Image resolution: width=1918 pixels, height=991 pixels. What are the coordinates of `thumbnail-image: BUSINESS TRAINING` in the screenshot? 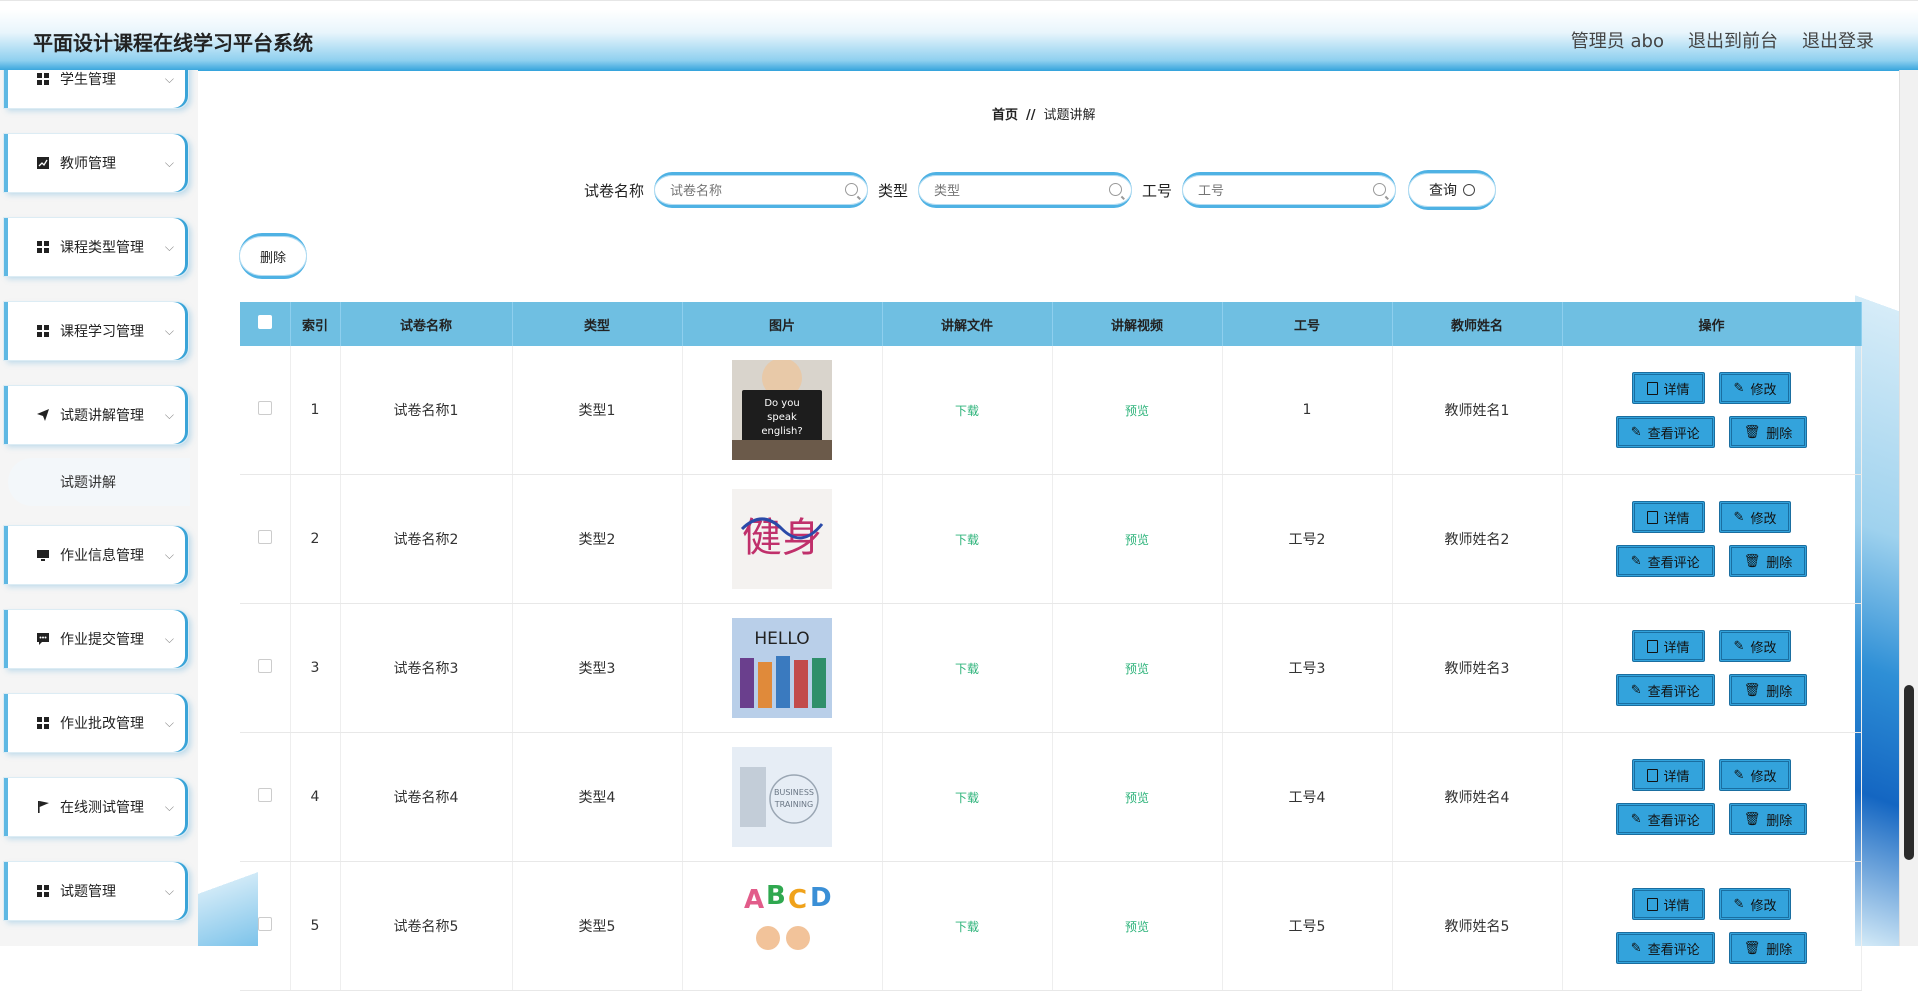 It's located at (782, 797).